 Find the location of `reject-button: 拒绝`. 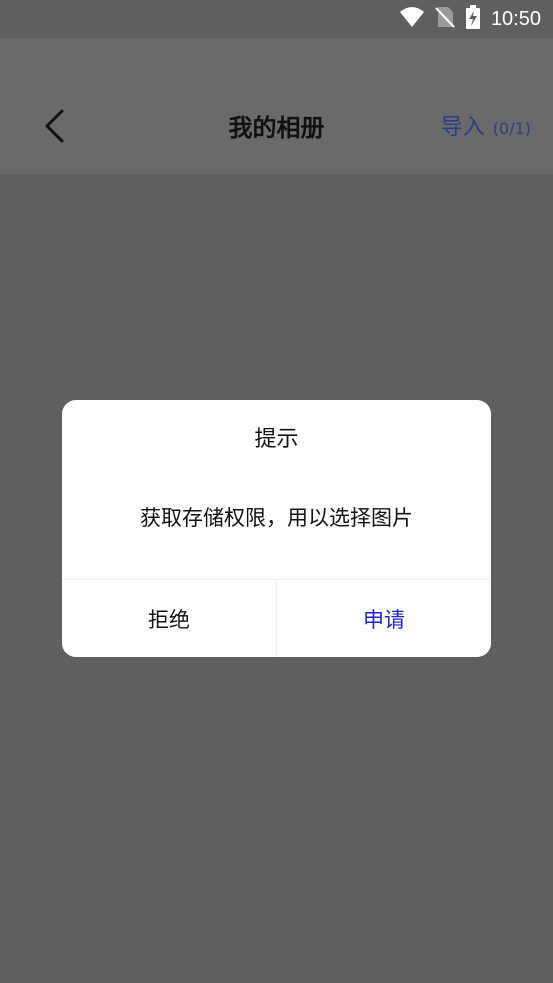

reject-button: 拒绝 is located at coordinates (169, 618).